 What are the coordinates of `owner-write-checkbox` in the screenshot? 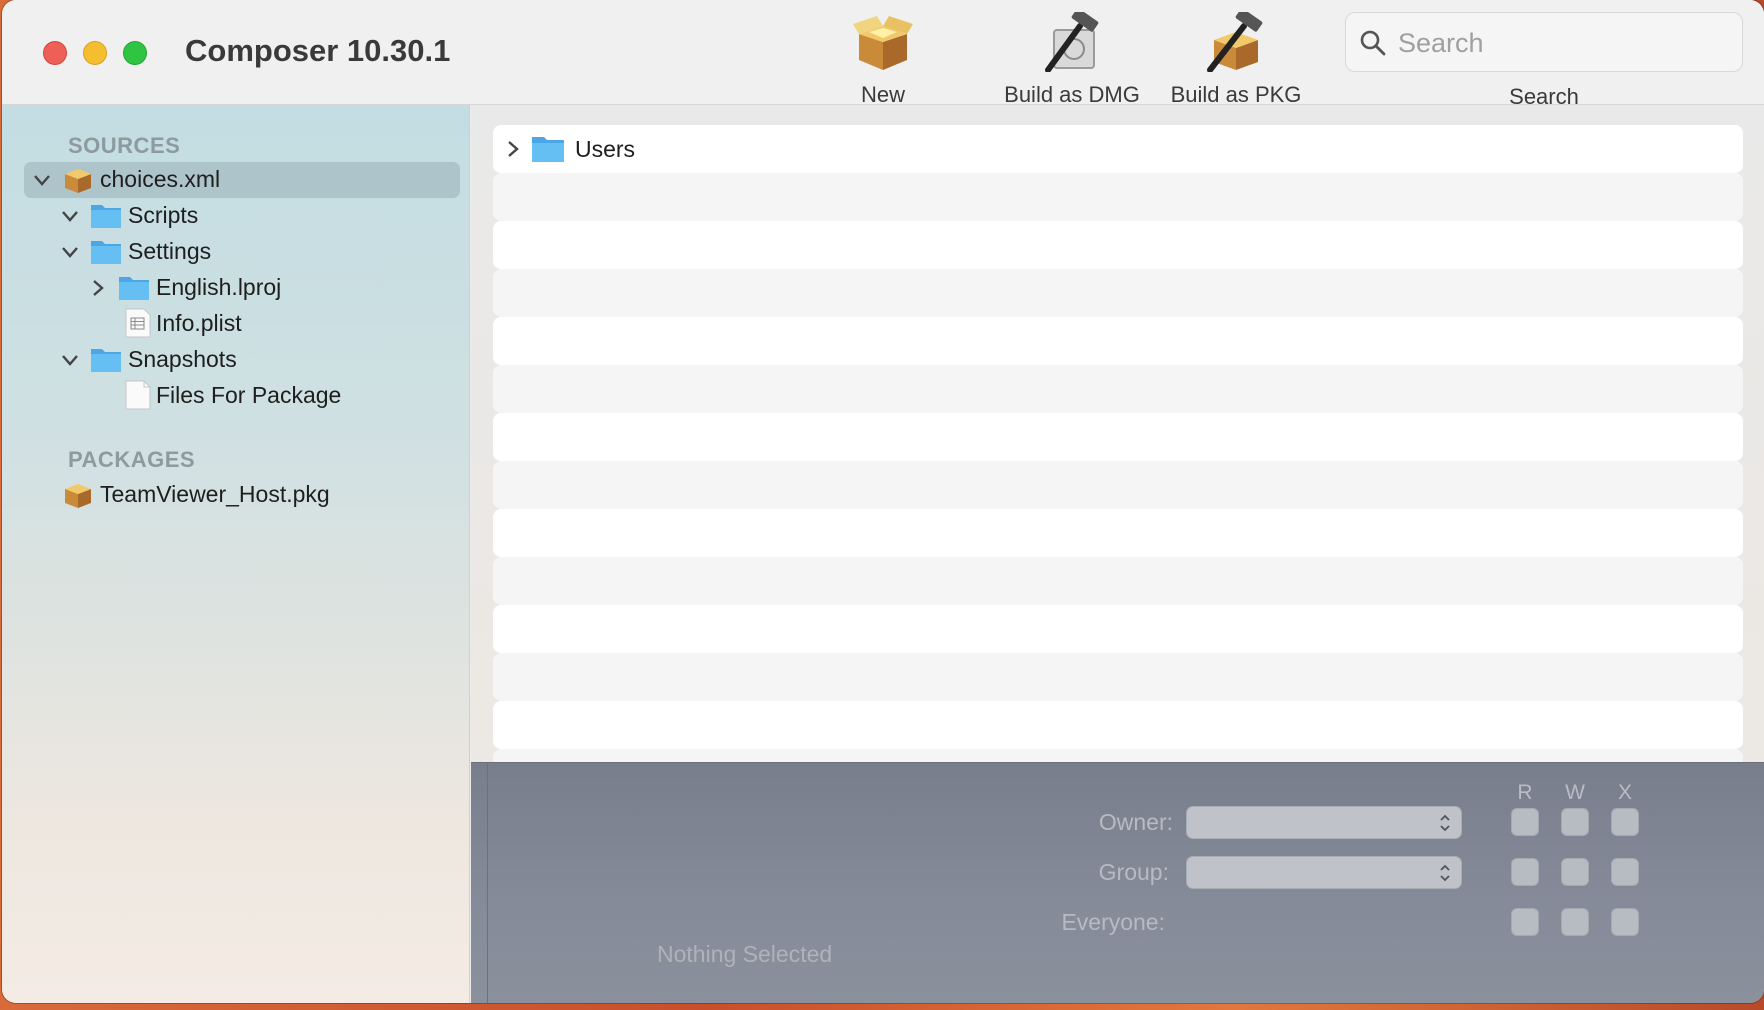 It's located at (1575, 822).